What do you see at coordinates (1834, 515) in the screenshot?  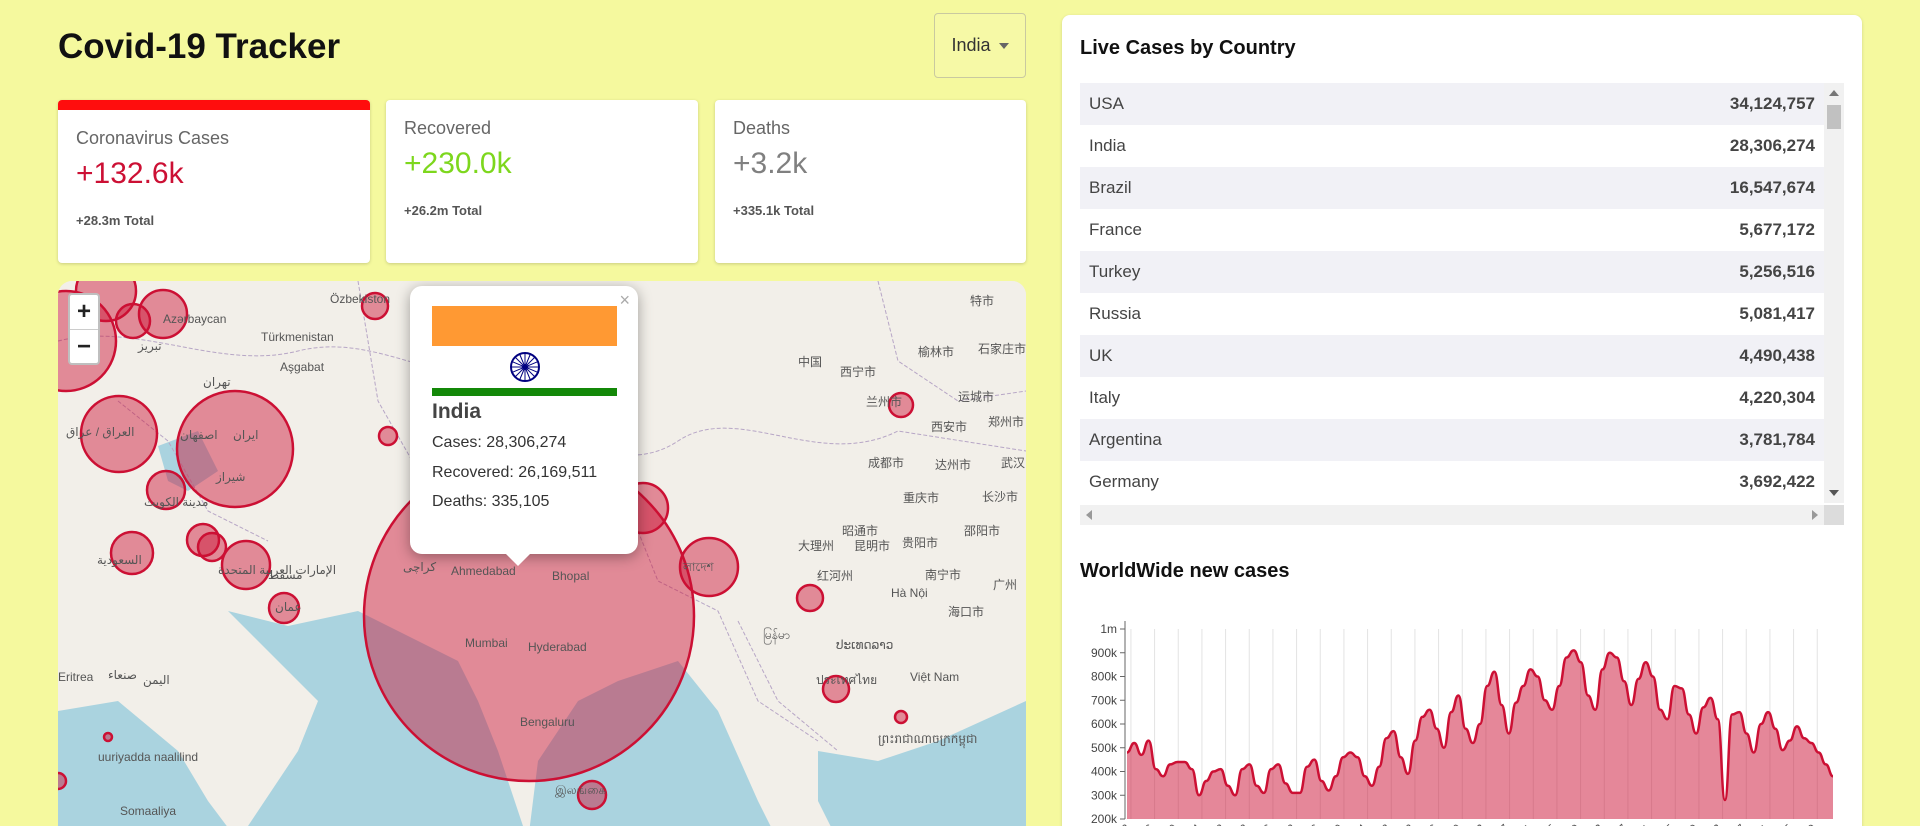 I see `scrollbar-corner` at bounding box center [1834, 515].